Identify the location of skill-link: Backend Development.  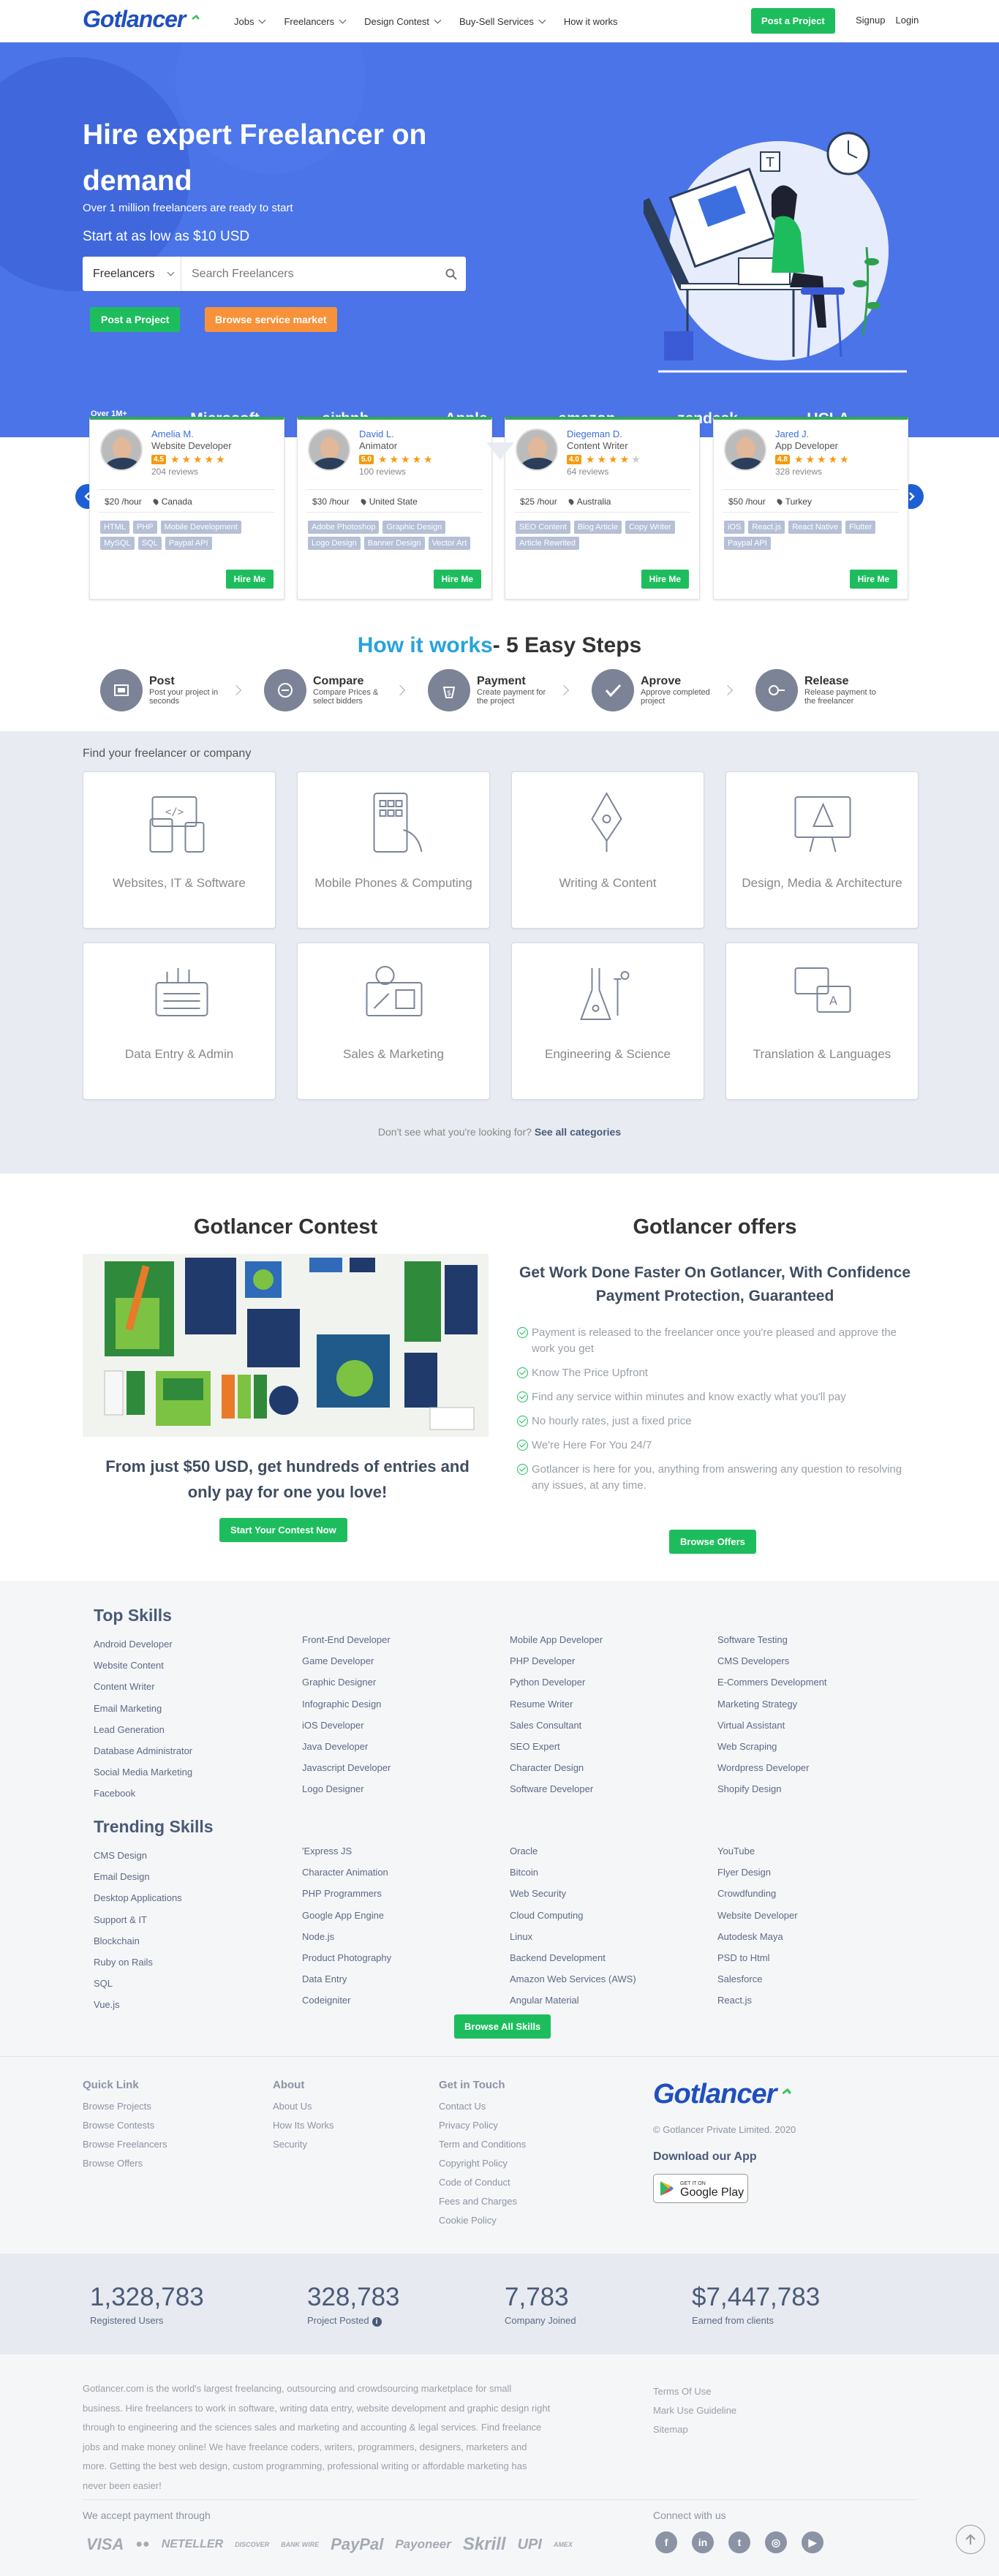
(573, 1957).